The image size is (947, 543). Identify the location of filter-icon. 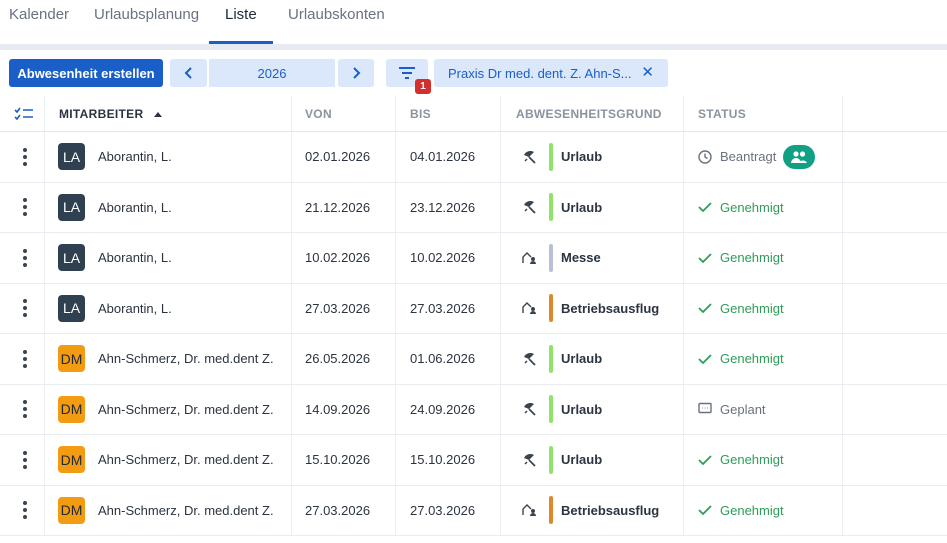
(407, 73).